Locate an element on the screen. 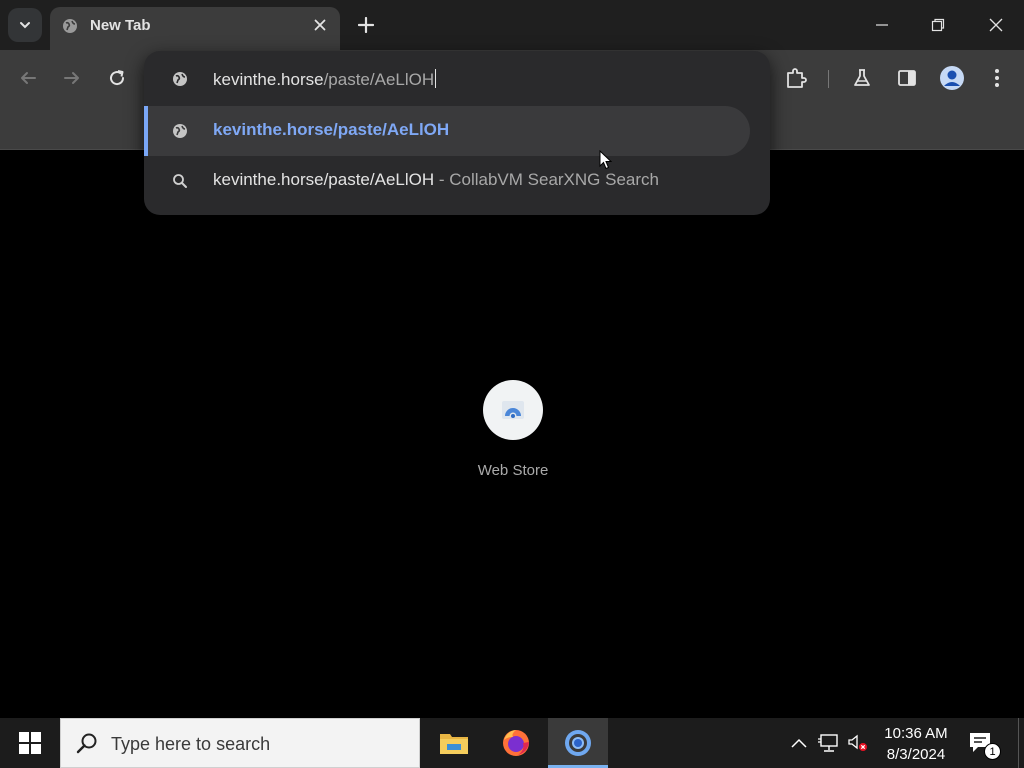 The height and width of the screenshot is (768, 1024). tab-search-button is located at coordinates (25, 25).